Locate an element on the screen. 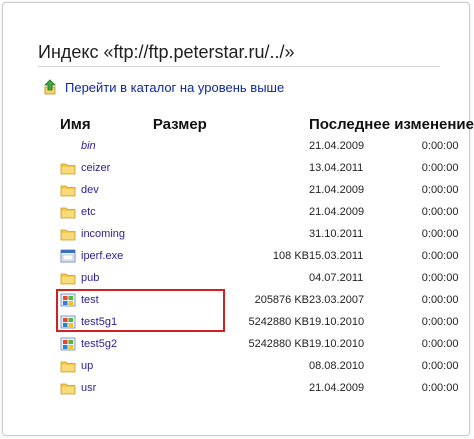 This screenshot has width=474, height=439. name-cell: iperf.exe is located at coordinates (106, 256).